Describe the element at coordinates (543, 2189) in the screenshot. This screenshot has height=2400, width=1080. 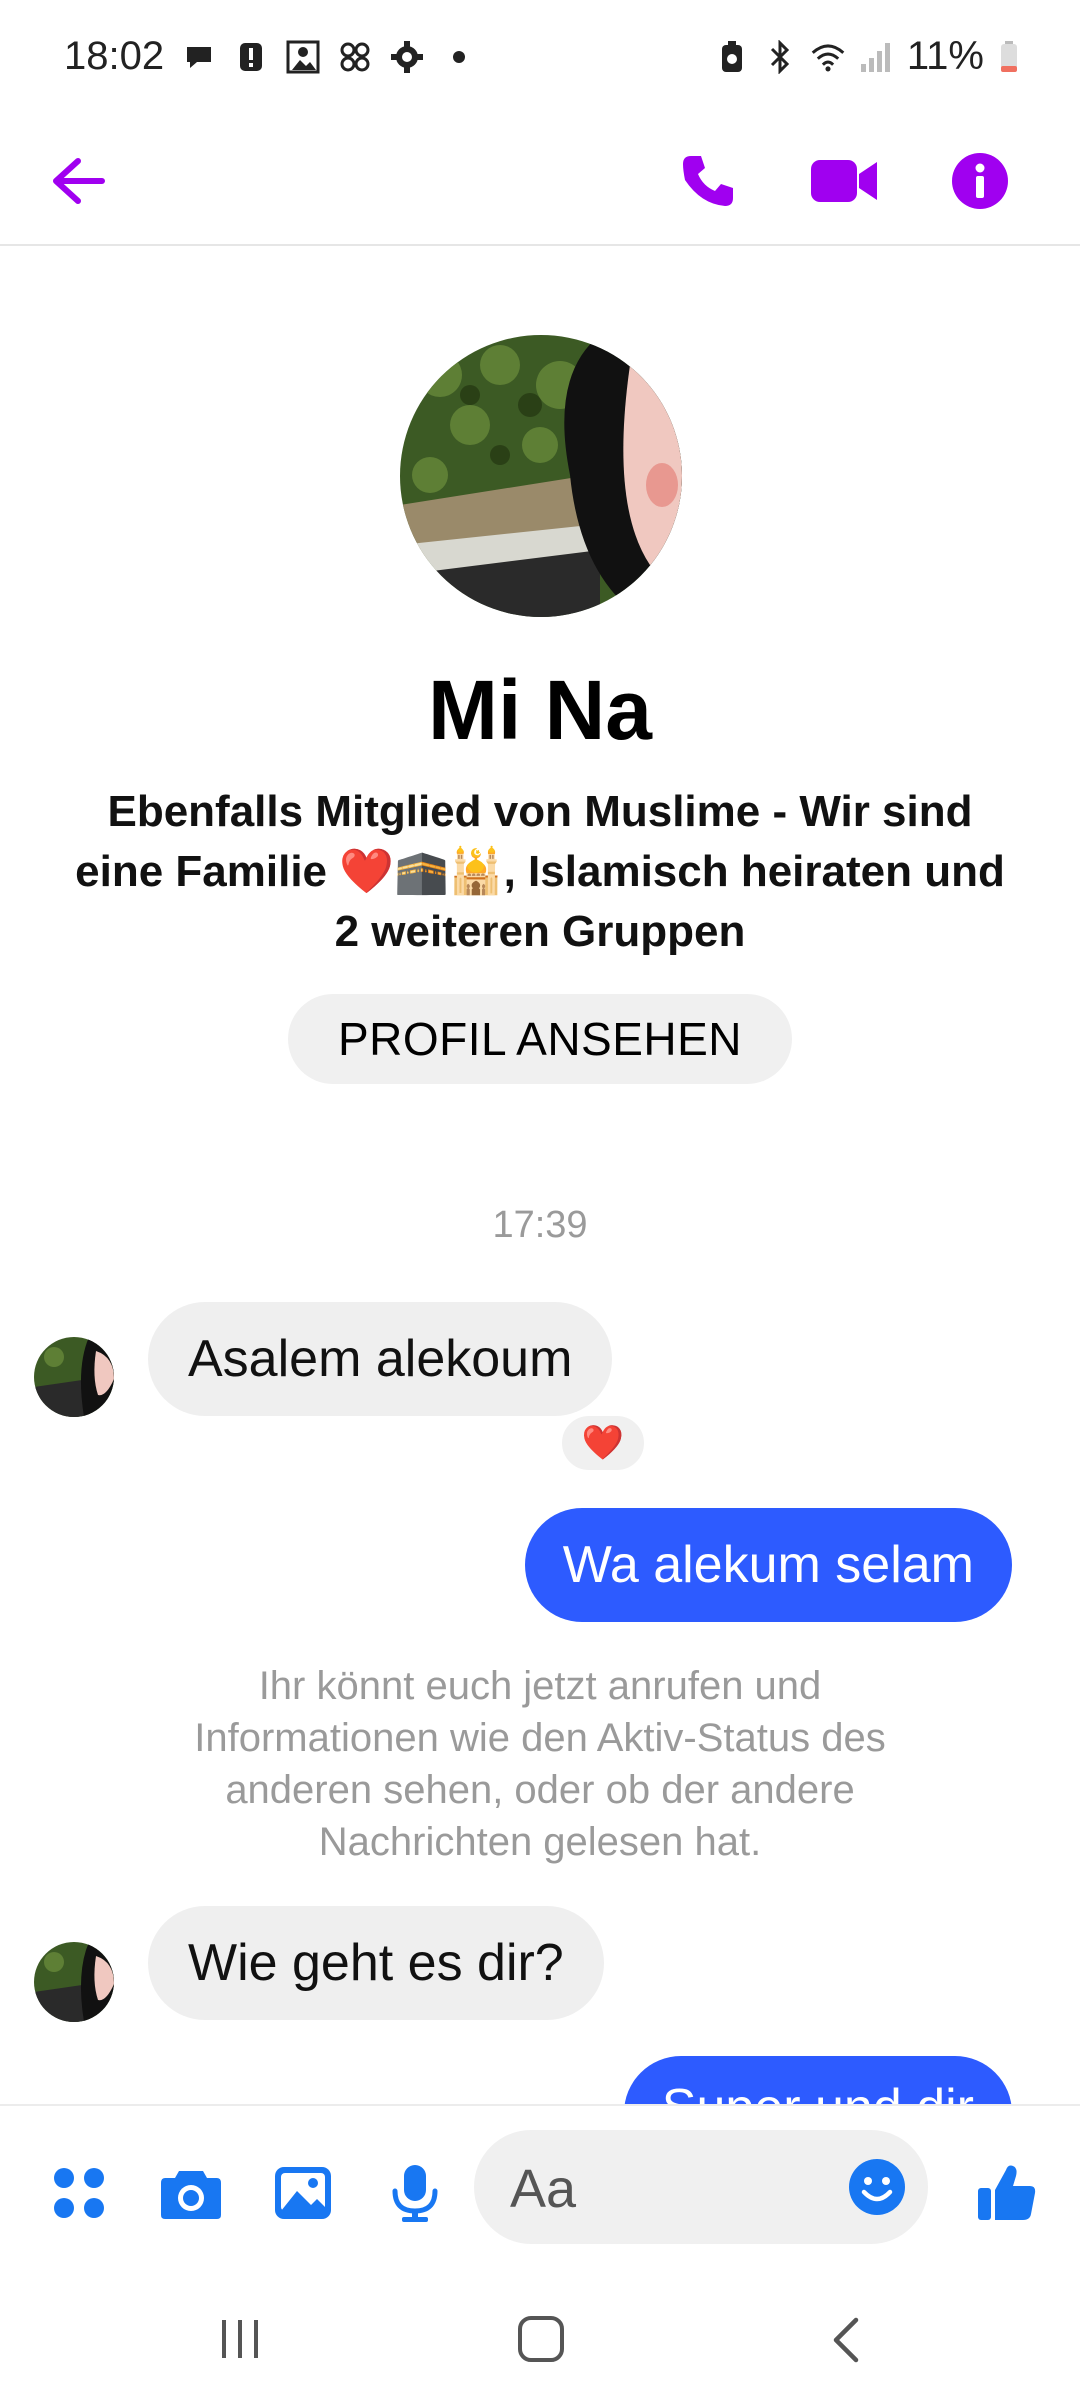
I see `message-input-placeholder: Aa` at that location.